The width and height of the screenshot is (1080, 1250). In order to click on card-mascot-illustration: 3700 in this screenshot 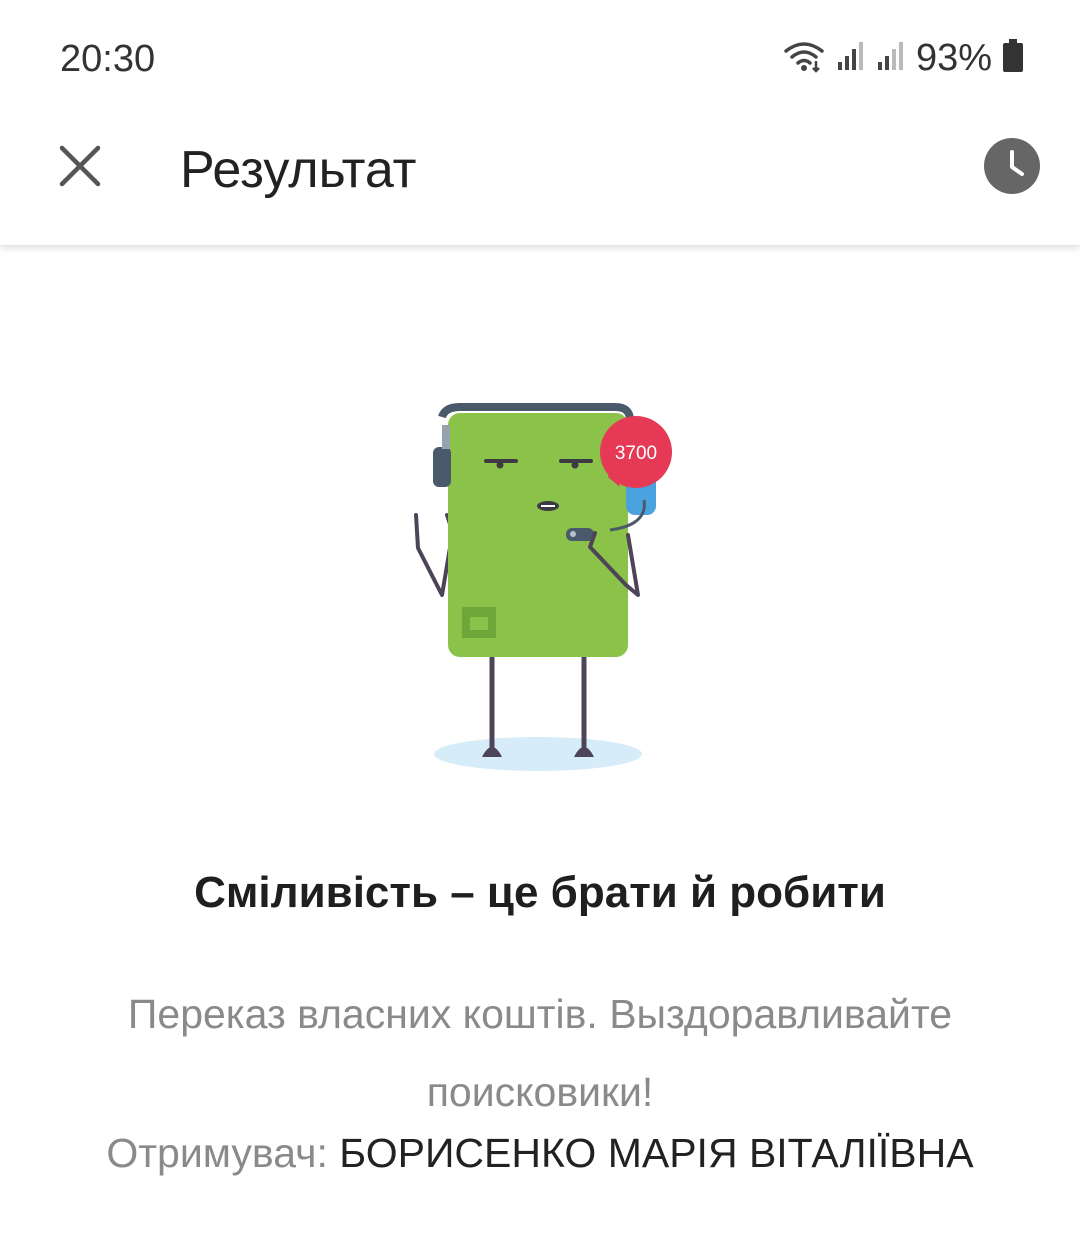, I will do `click(550, 585)`.